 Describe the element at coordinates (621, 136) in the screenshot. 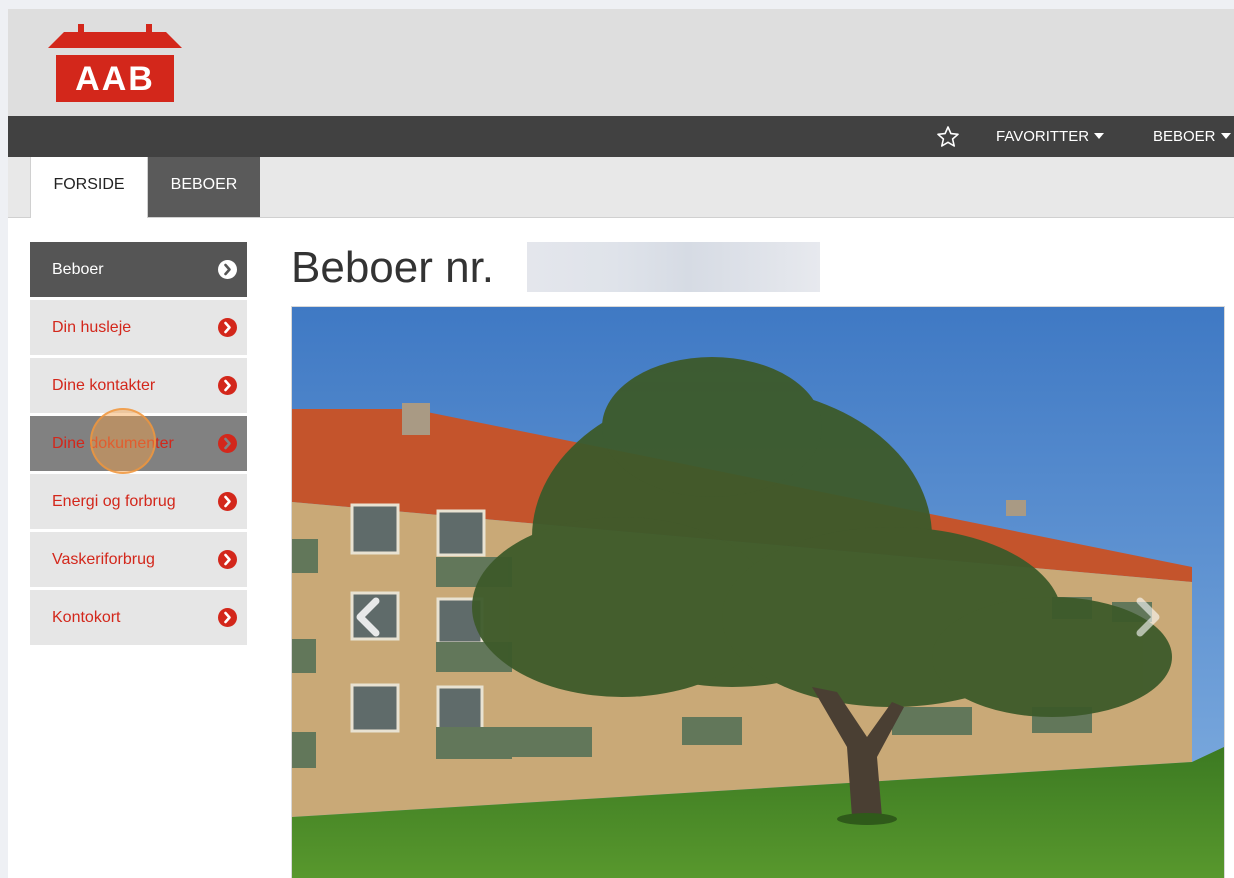

I see `top-nav-bar: FAVORITTER BEBOER` at that location.